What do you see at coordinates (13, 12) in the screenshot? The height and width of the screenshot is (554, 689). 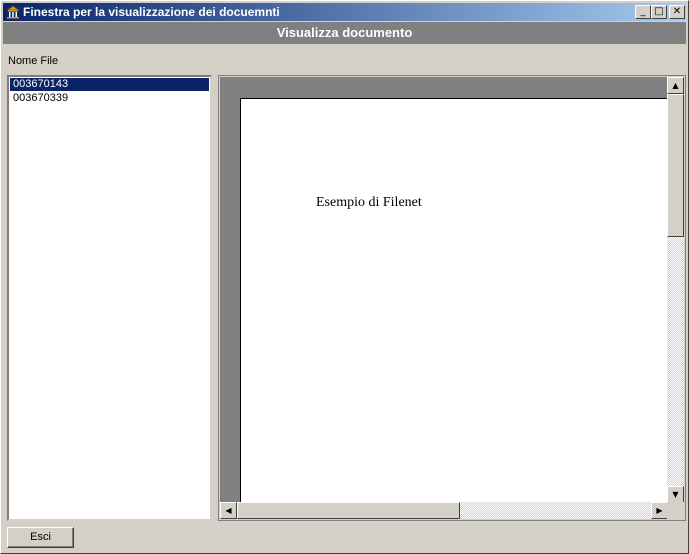 I see `building-icon` at bounding box center [13, 12].